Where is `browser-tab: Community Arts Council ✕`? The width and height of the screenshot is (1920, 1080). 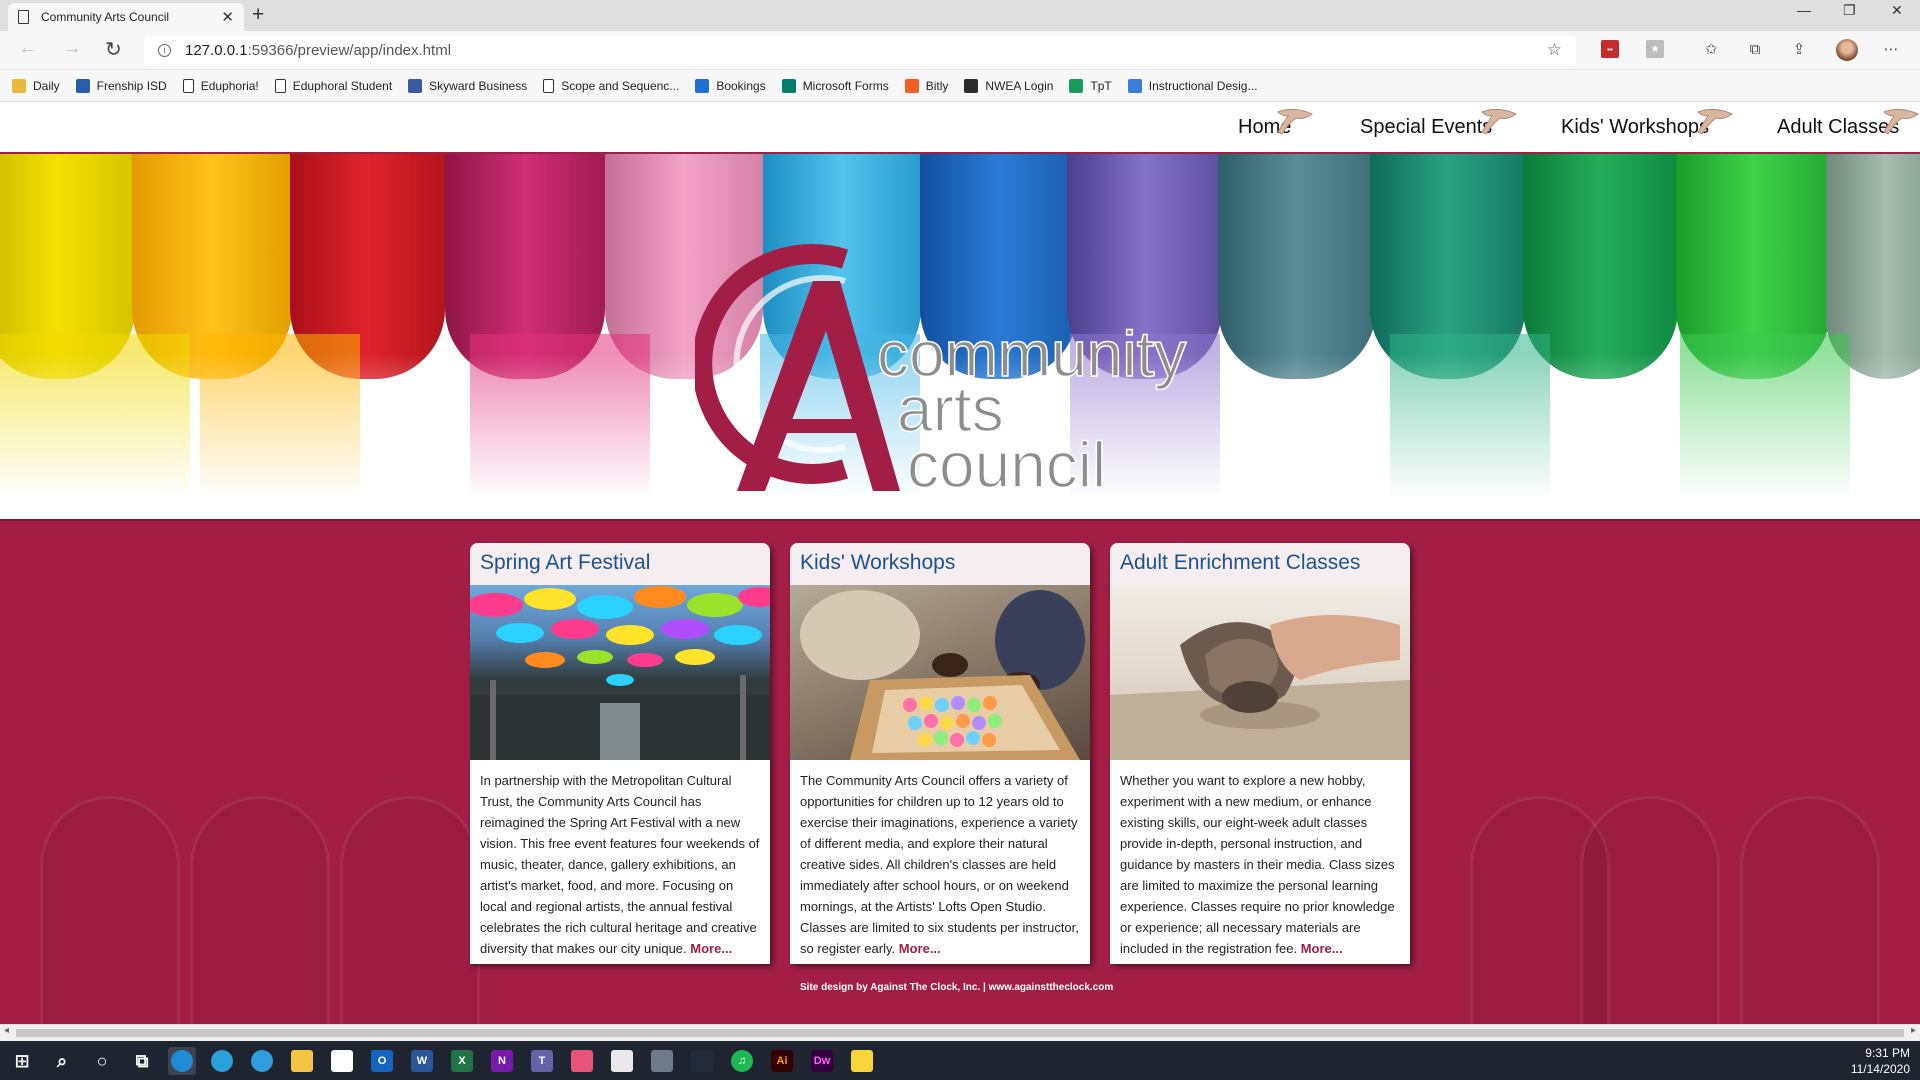
browser-tab: Community Arts Council ✕ is located at coordinates (126, 17).